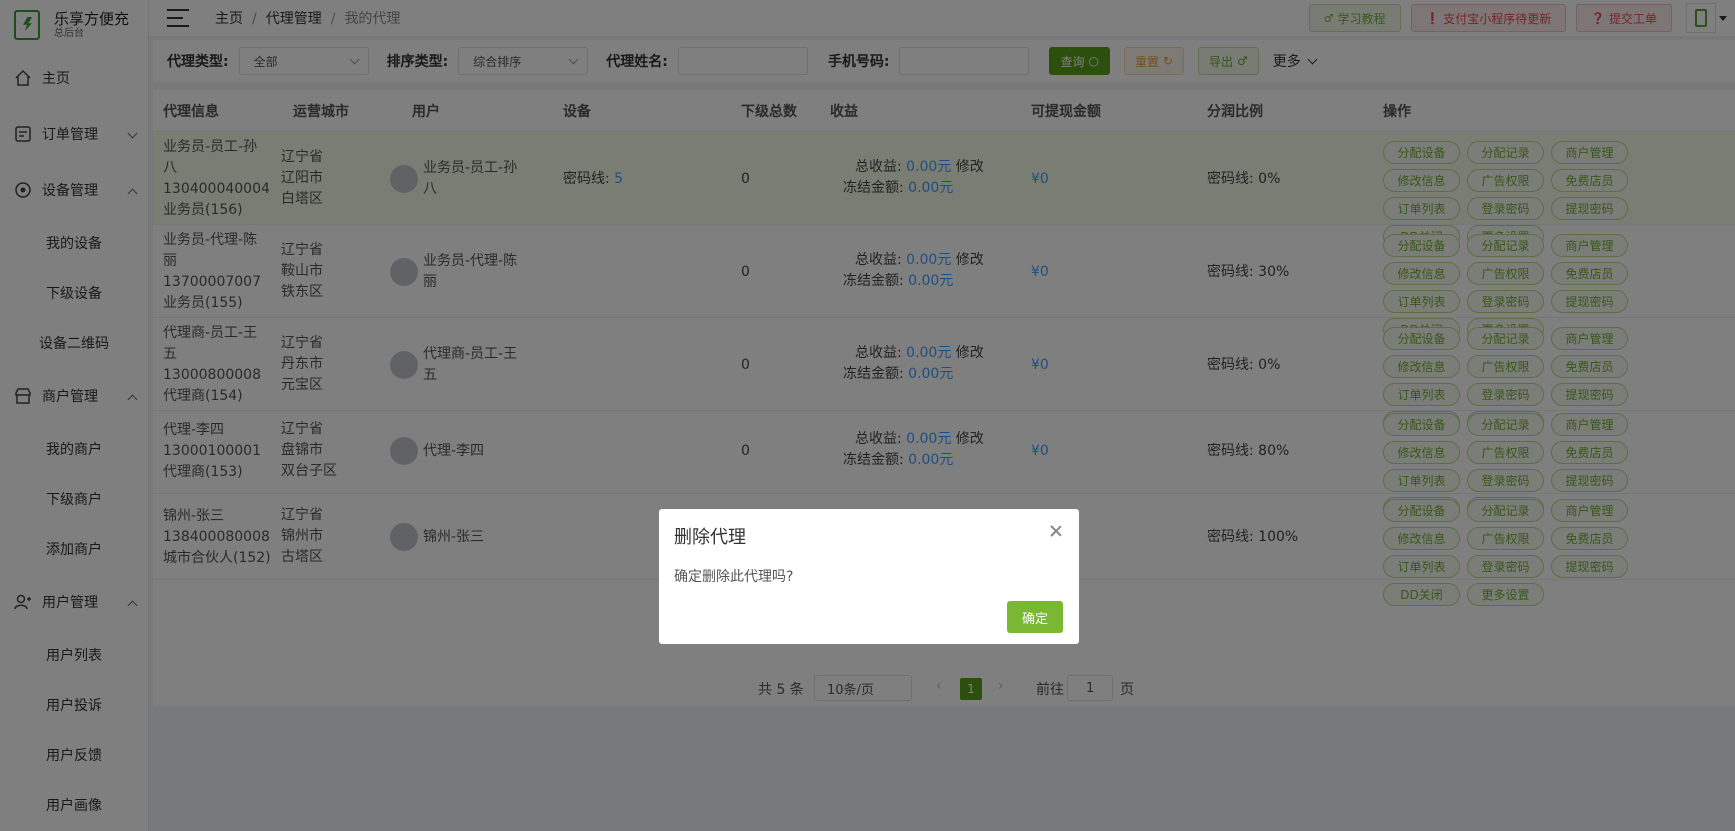 Image resolution: width=1735 pixels, height=831 pixels. I want to click on dialog-message: 确定删除此代理吗?, so click(734, 577).